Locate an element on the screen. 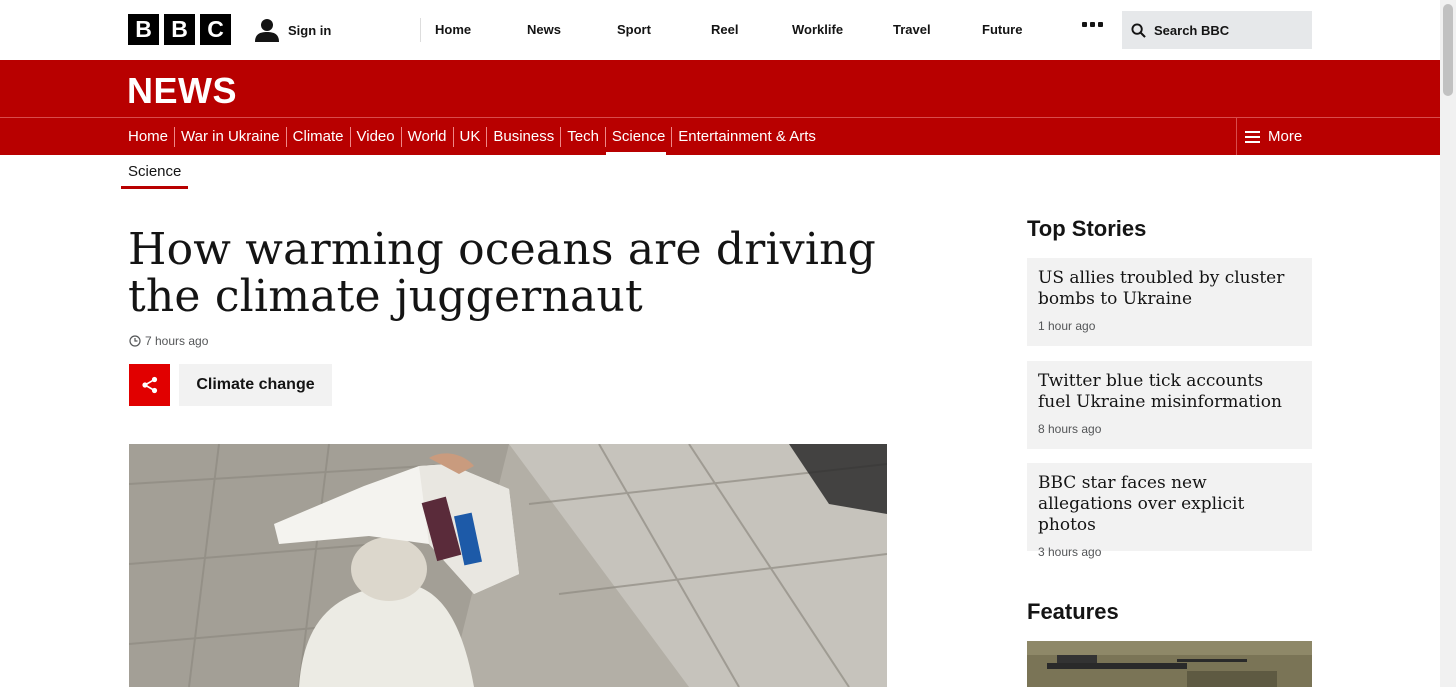 This screenshot has height=687, width=1456. section-nav-entertainment-arts: Entertainment & Arts is located at coordinates (740, 136).